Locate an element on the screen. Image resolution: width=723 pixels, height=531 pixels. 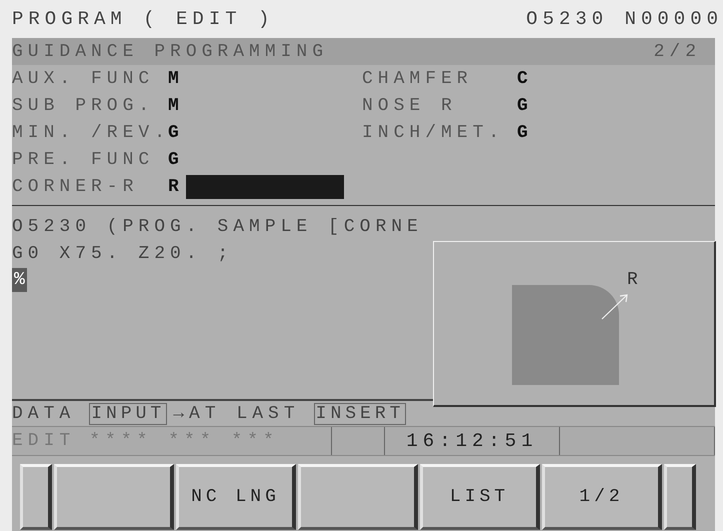
field-label: INCH/MET. is located at coordinates (434, 132).